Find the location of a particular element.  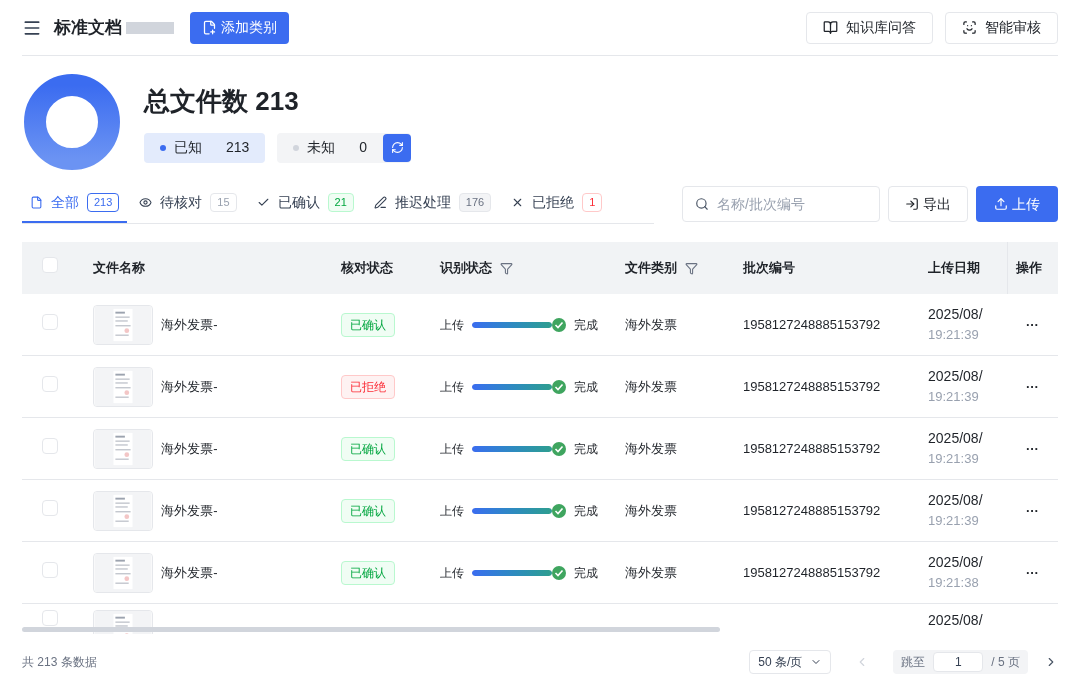

tab-count: 176 is located at coordinates (475, 202).